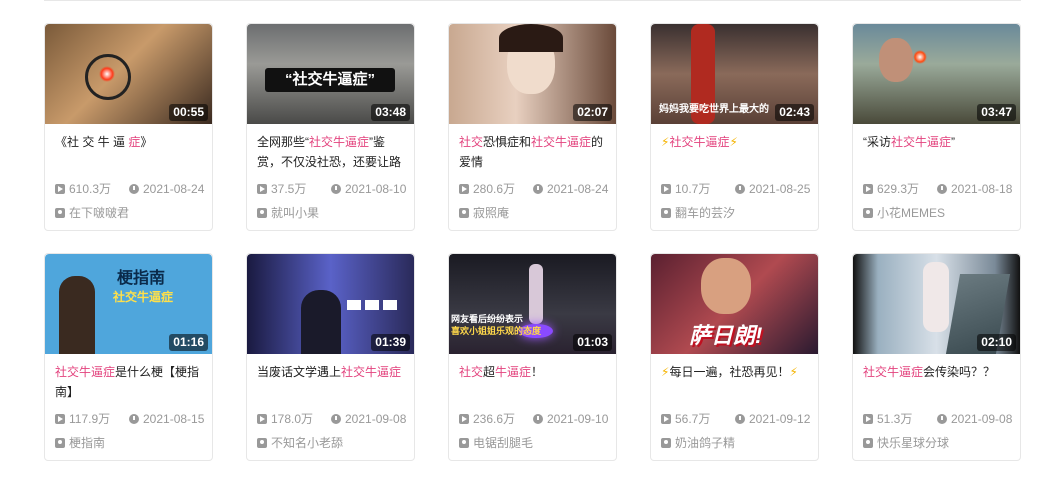  What do you see at coordinates (295, 213) in the screenshot?
I see `uploader-name: 就叫小果` at bounding box center [295, 213].